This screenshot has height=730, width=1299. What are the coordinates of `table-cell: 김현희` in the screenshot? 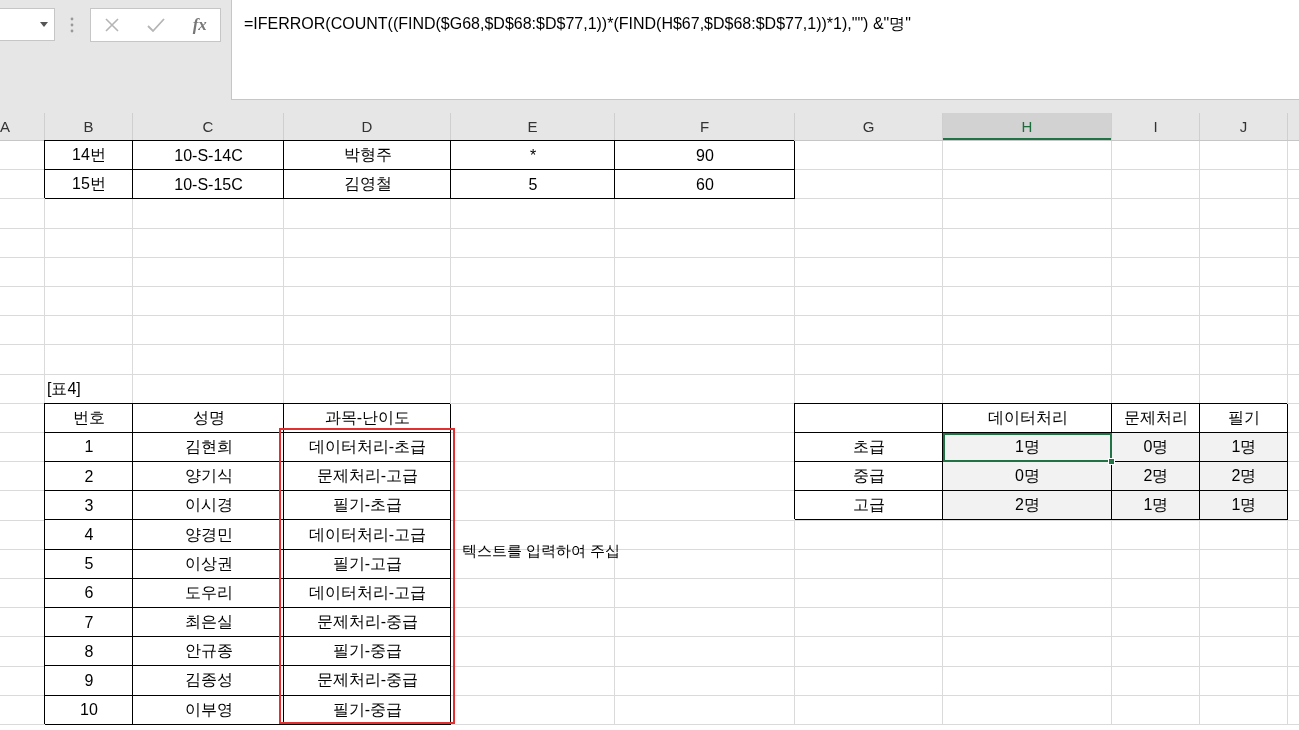 It's located at (208, 447).